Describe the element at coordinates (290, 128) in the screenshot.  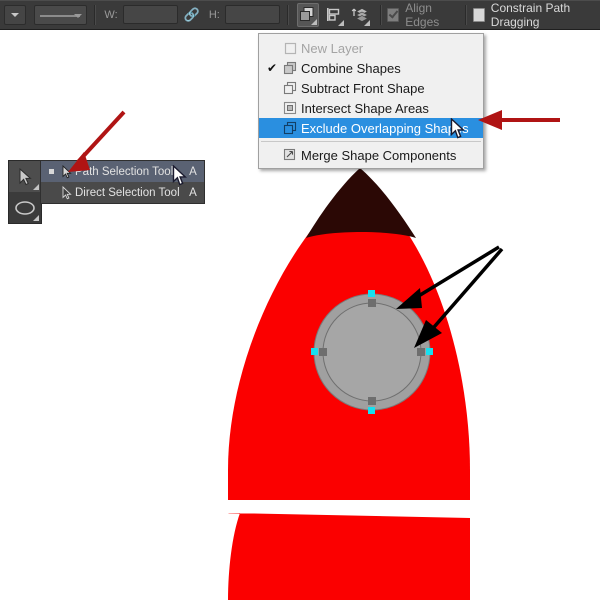
I see `exclude-overlapping-shapes-icon` at that location.